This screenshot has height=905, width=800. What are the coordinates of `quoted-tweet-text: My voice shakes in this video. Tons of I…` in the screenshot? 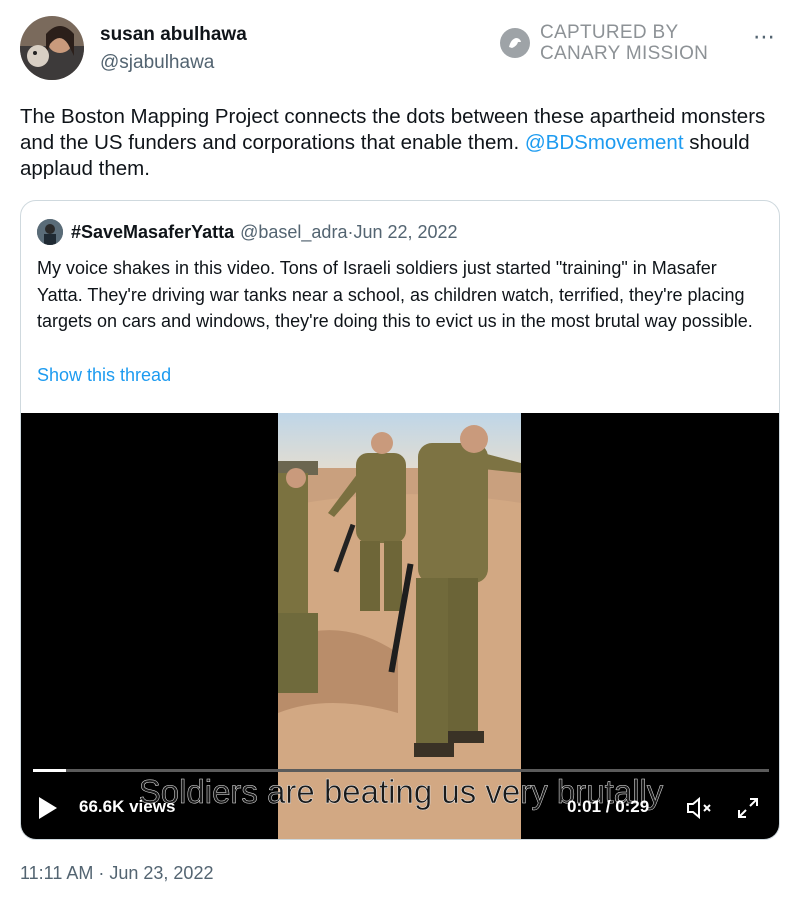 It's located at (395, 294).